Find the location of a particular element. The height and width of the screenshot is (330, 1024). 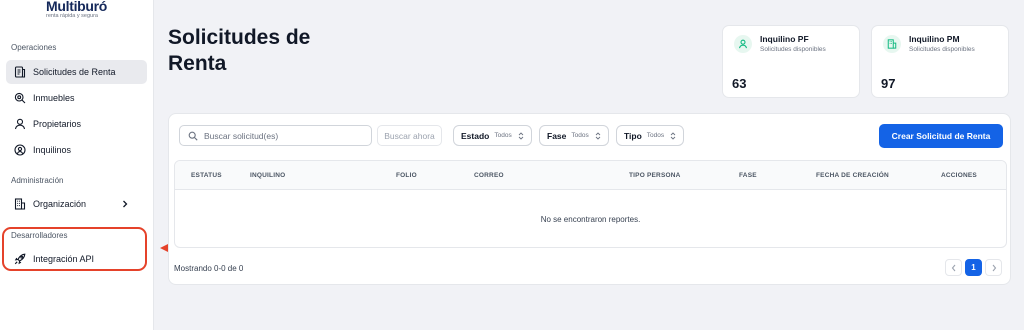

filter-fase: Fase Todos is located at coordinates (574, 135).